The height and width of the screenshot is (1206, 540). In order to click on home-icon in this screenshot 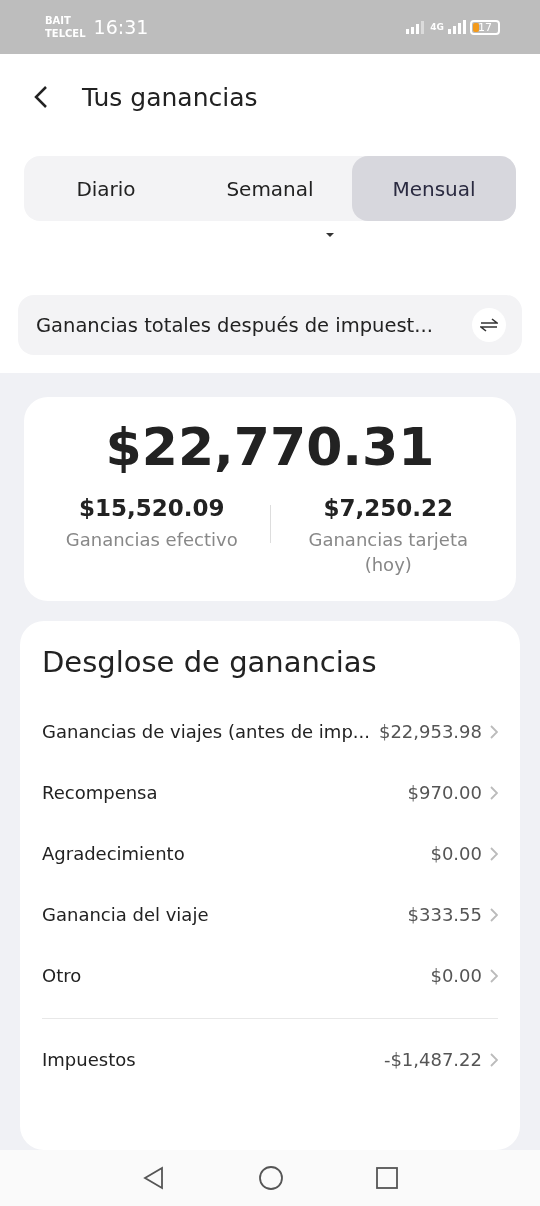, I will do `click(271, 1178)`.